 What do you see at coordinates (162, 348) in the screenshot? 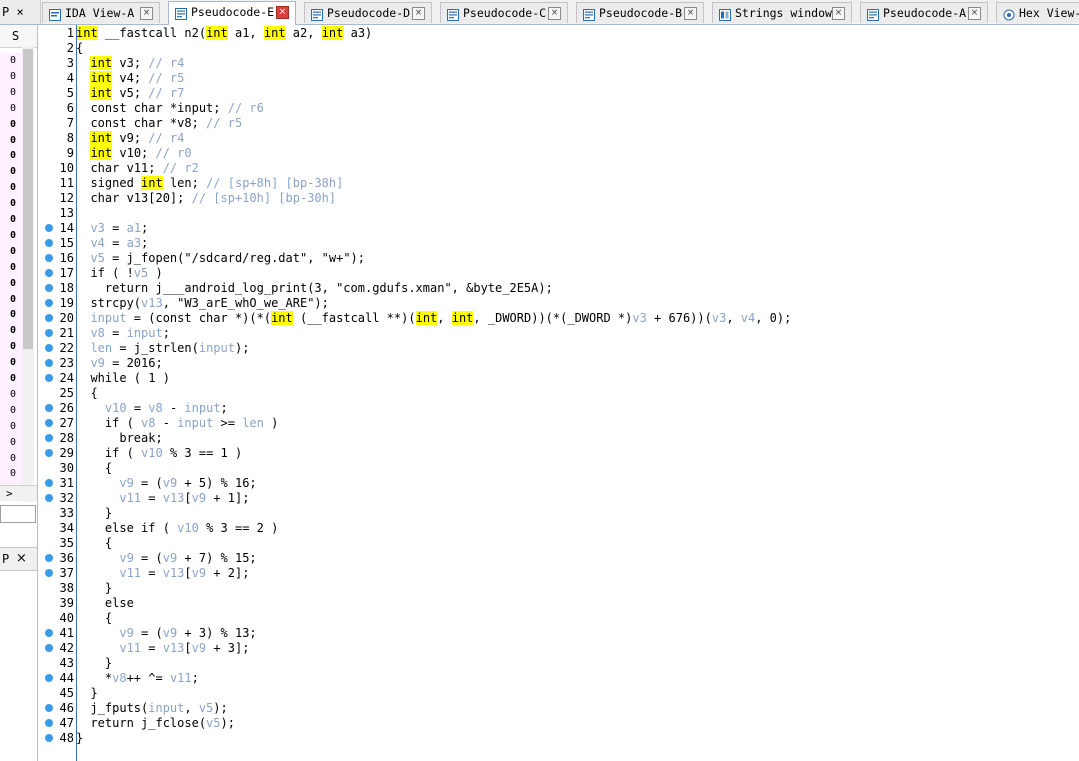
I see `code-text: len = j_strlen(input);` at bounding box center [162, 348].